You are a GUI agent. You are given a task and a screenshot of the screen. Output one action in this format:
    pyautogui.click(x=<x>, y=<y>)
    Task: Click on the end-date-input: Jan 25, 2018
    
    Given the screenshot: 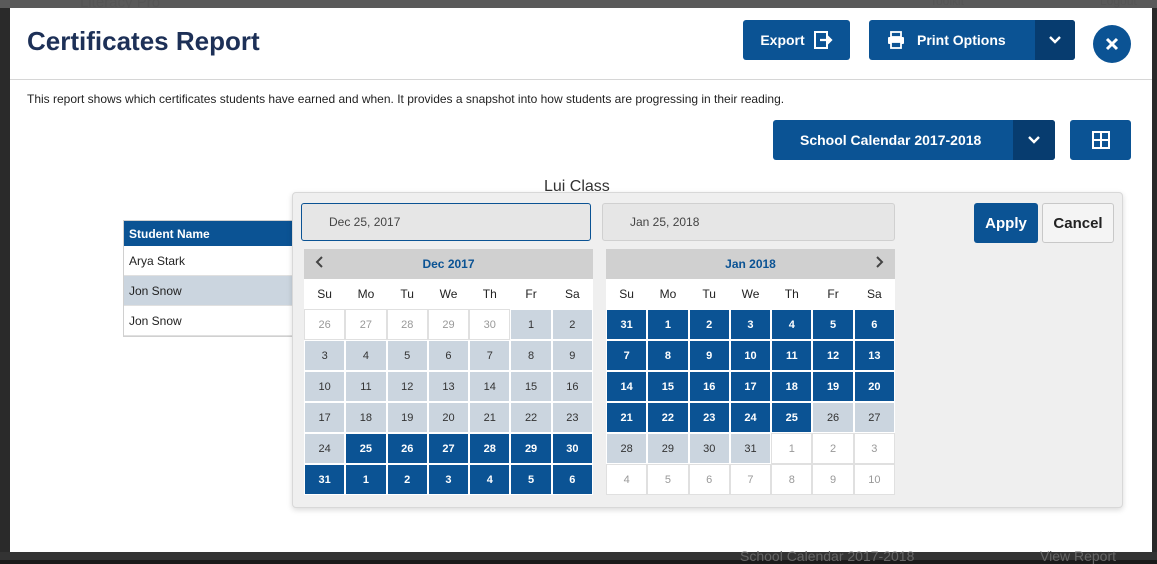 What is the action you would take?
    pyautogui.click(x=748, y=222)
    